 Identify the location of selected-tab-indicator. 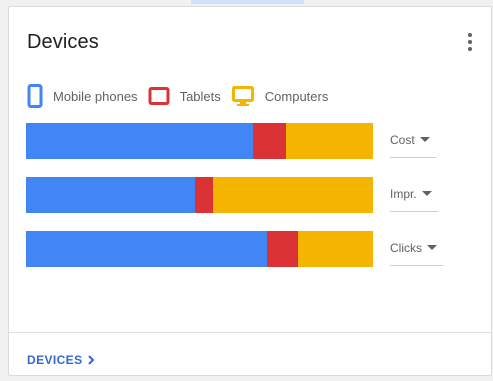
(247, 2).